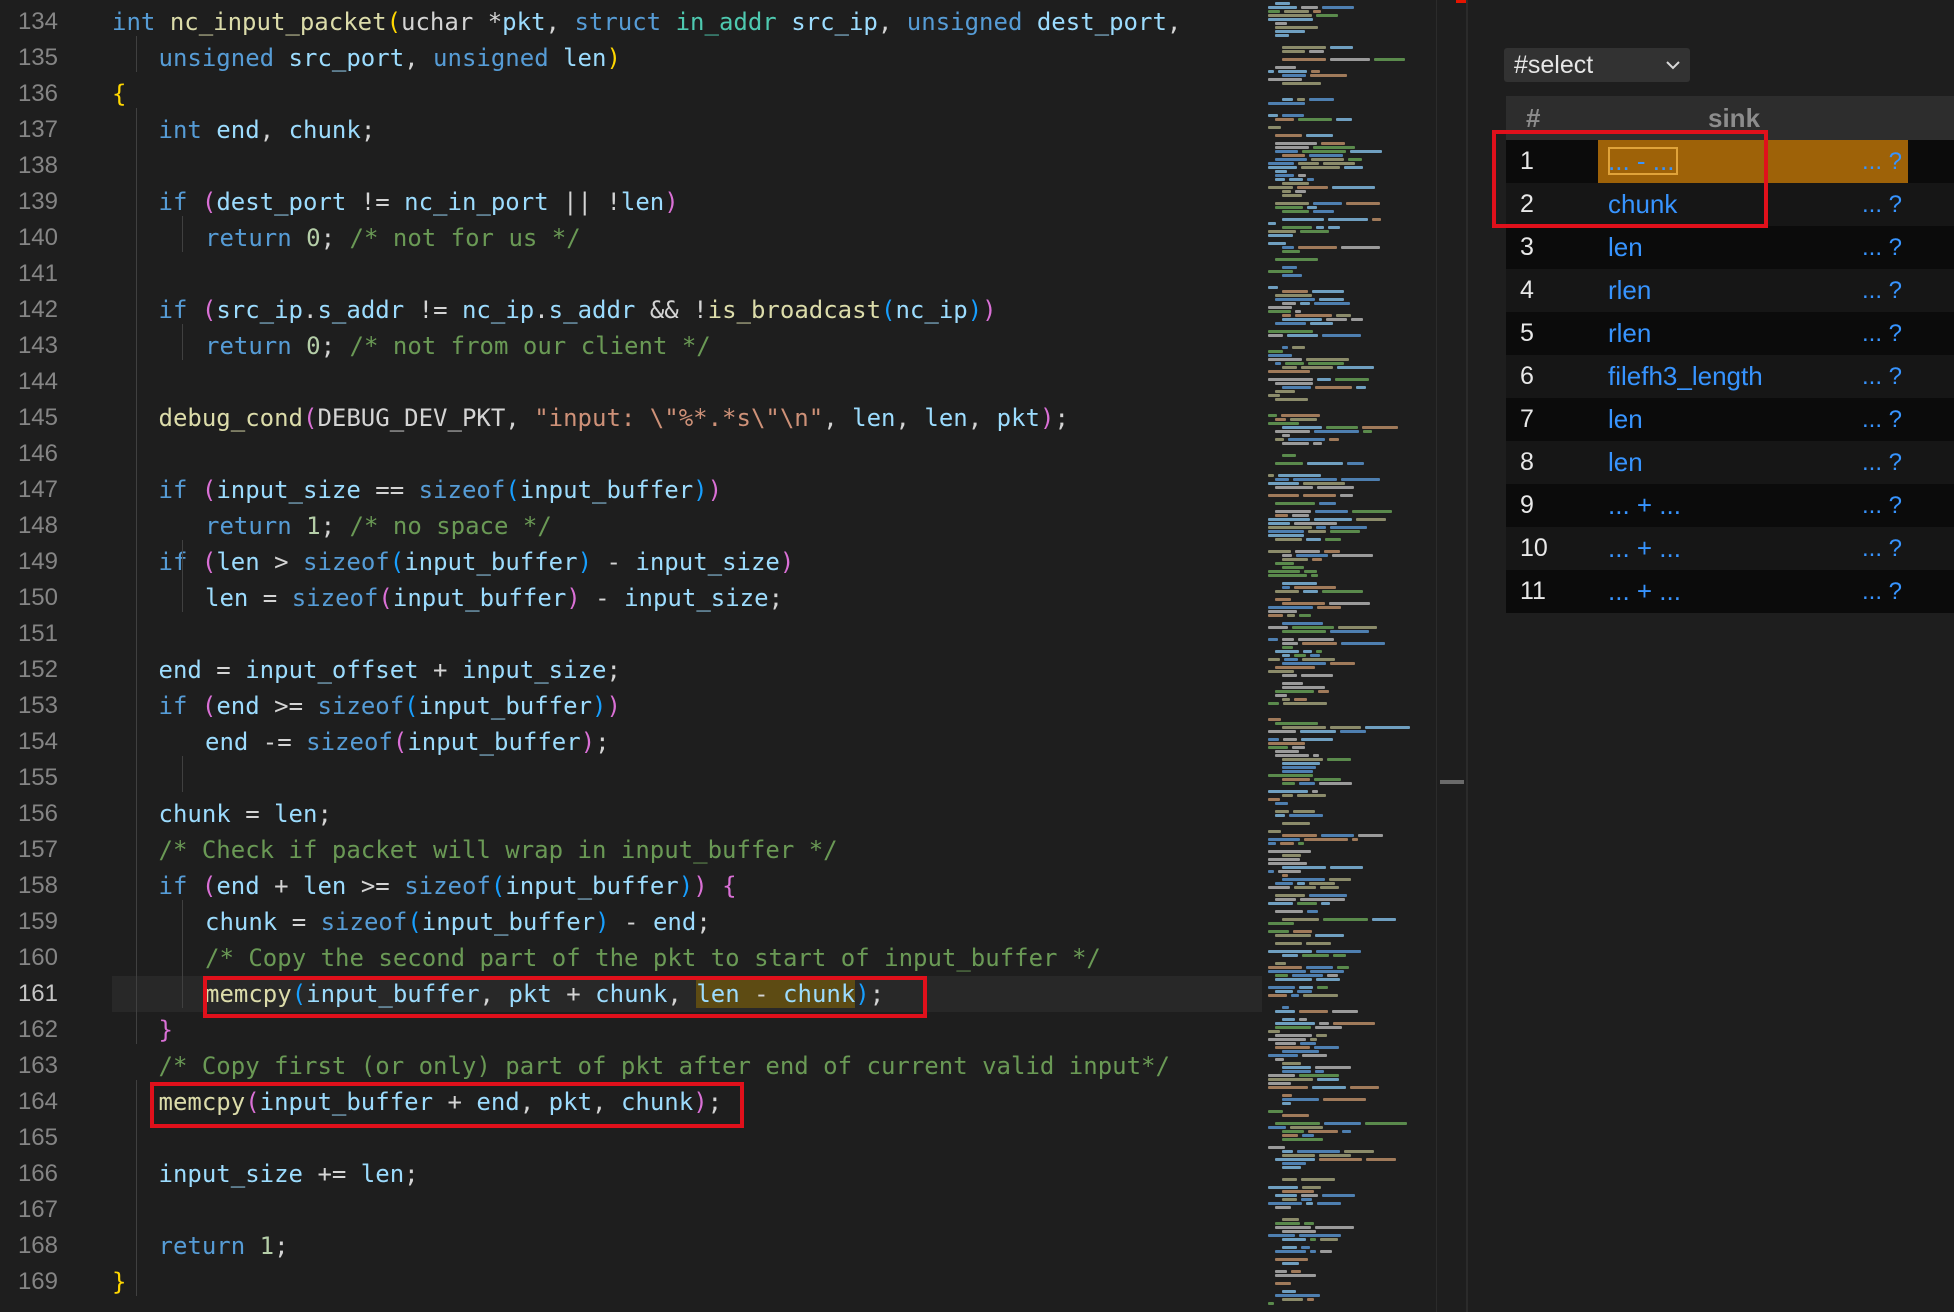  I want to click on code-line: return 0; /* not from our client */, so click(458, 346).